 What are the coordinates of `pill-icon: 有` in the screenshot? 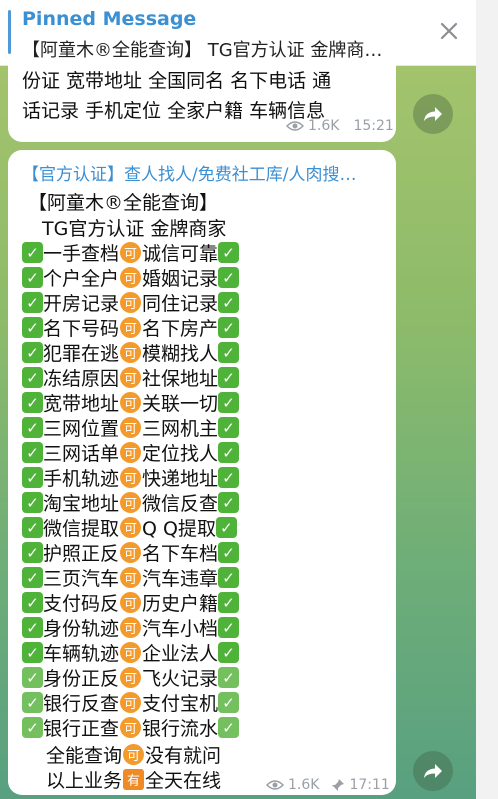 It's located at (134, 779).